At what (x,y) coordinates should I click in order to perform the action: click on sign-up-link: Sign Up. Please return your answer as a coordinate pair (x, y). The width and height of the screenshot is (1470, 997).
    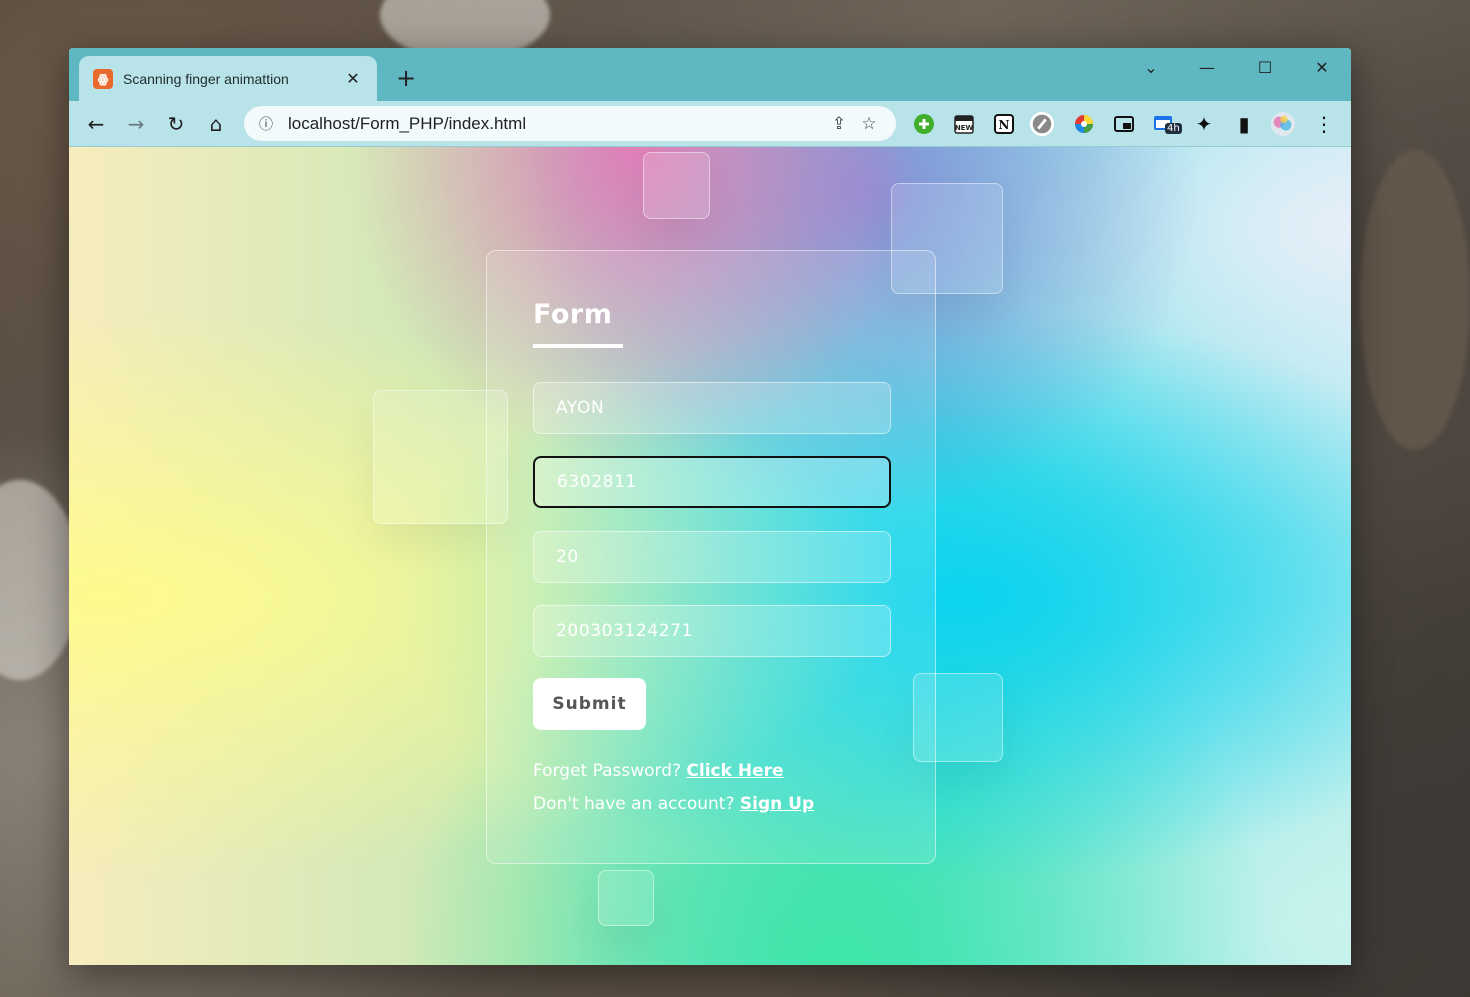
    Looking at the image, I should click on (777, 804).